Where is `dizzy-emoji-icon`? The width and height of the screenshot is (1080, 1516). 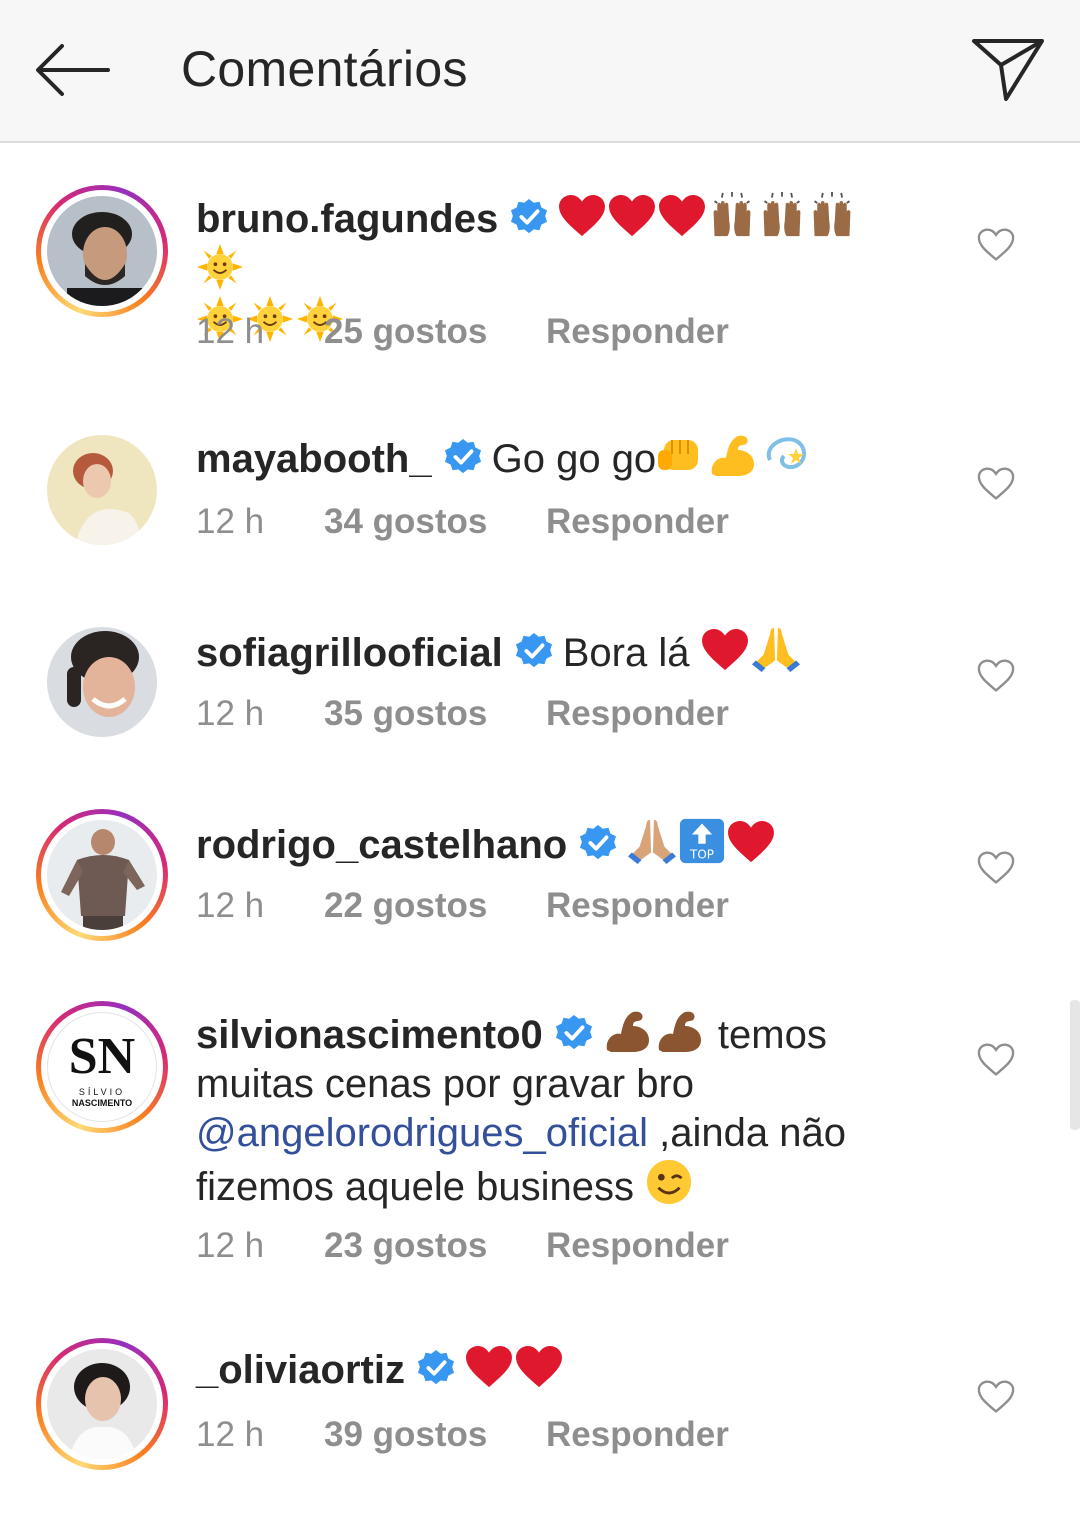 dizzy-emoji-icon is located at coordinates (785, 455).